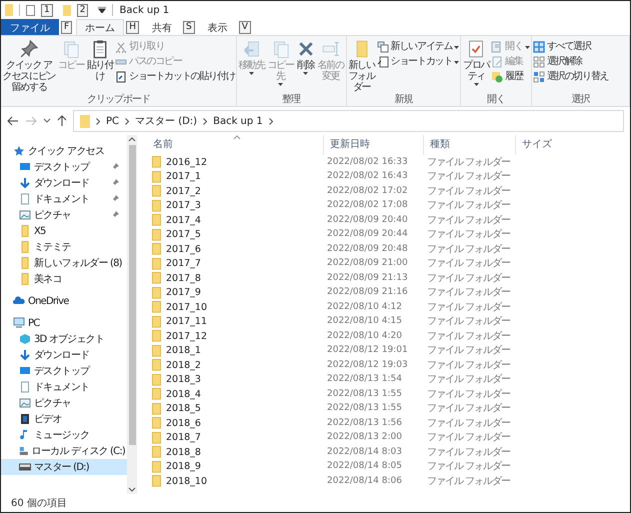 This screenshot has height=513, width=631. Describe the element at coordinates (30, 27) in the screenshot. I see `file-tab: ファイル` at that location.